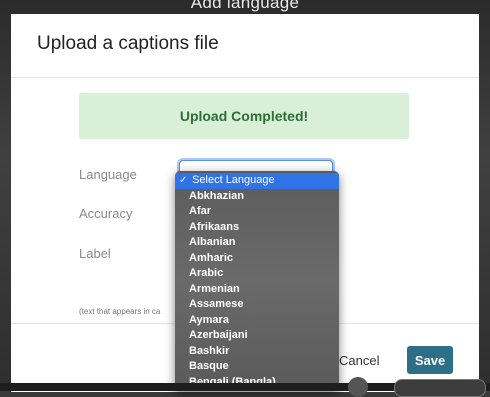 Image resolution: width=490 pixels, height=397 pixels. What do you see at coordinates (359, 360) in the screenshot?
I see `cancel-button: Cancel` at bounding box center [359, 360].